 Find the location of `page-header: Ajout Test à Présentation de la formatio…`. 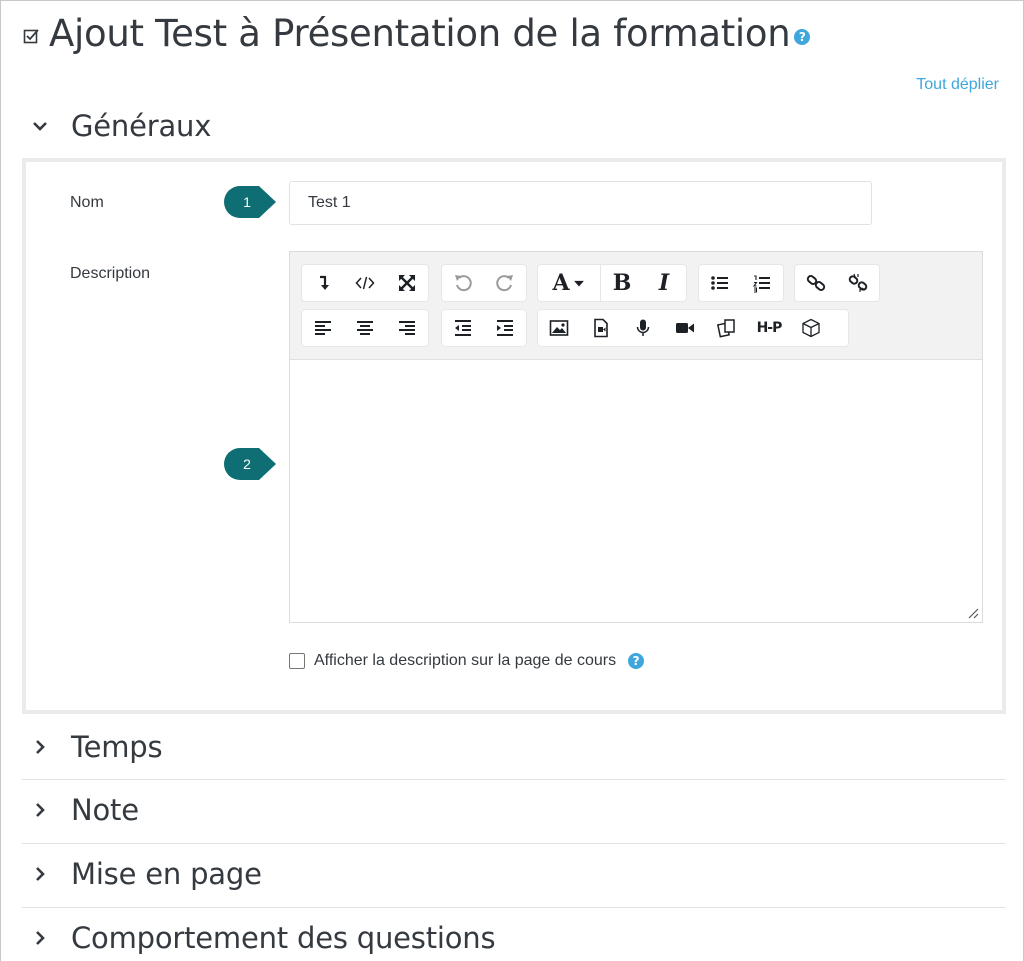

page-header: Ajout Test à Présentation de la formatio… is located at coordinates (417, 34).